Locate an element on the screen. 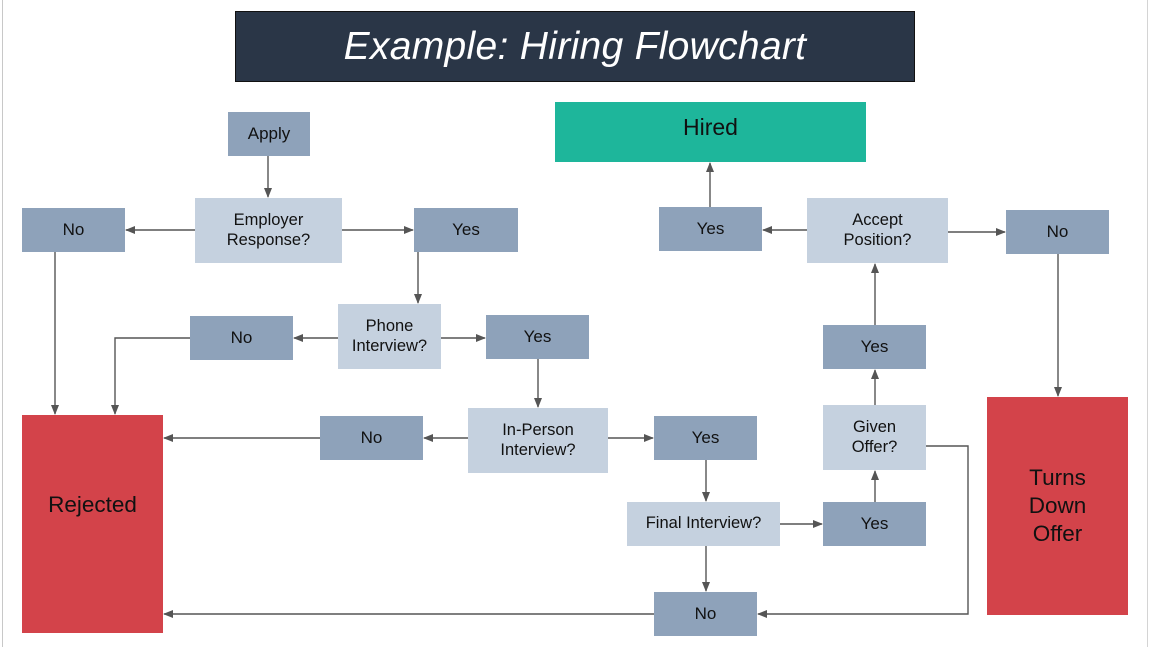 This screenshot has height=647, width=1152. node-phone-yes: Yes is located at coordinates (537, 337).